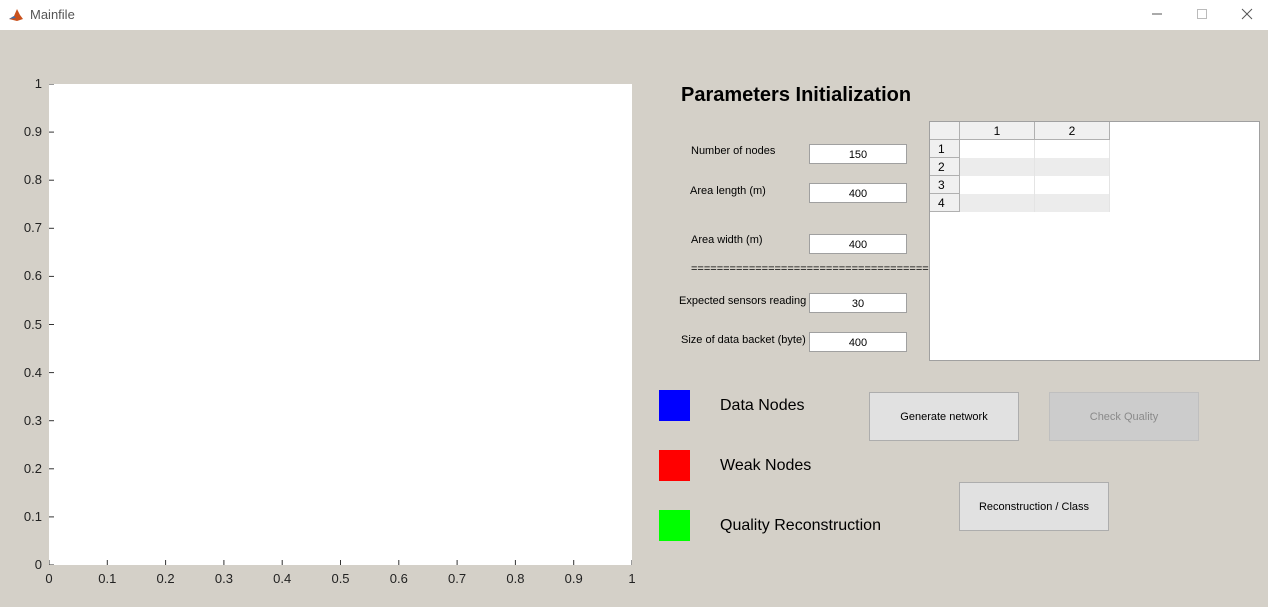 The height and width of the screenshot is (607, 1268). What do you see at coordinates (858, 154) in the screenshot?
I see `num-nodes-input: 150` at bounding box center [858, 154].